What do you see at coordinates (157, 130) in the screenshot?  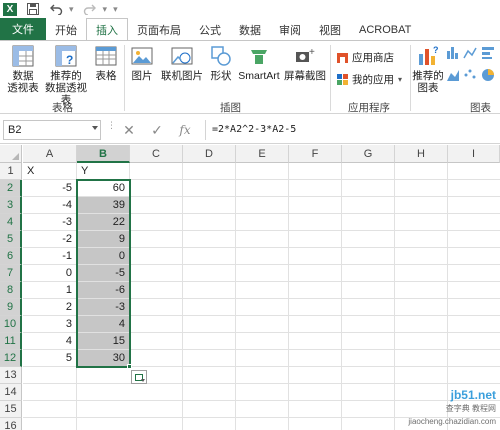 I see `enter-icon: ✓` at bounding box center [157, 130].